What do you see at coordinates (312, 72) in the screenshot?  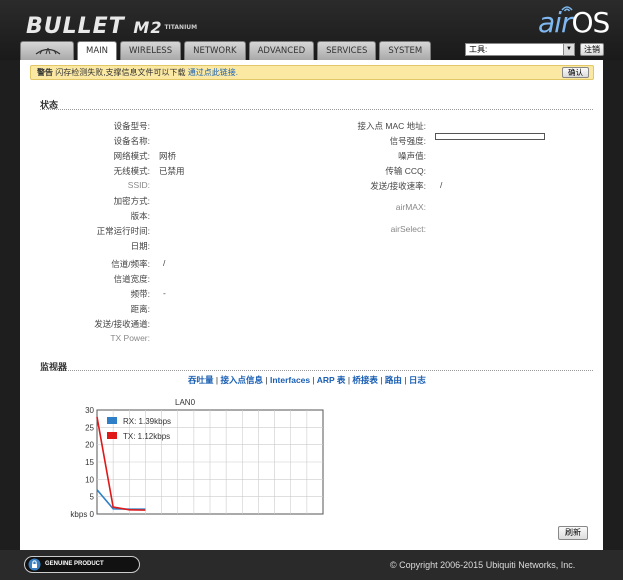 I see `warning-bar: 警告 闪存检测失败,支撑信息文件可以下载 通过点此链接. 确认` at bounding box center [312, 72].